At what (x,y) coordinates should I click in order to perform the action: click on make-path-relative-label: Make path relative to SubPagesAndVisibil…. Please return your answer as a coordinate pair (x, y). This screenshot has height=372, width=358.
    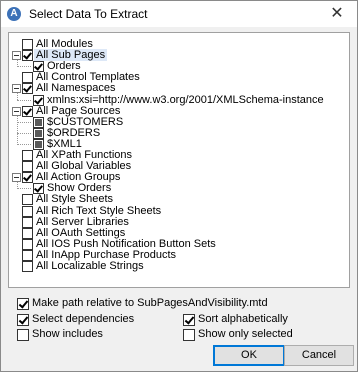
    Looking at the image, I should click on (150, 303).